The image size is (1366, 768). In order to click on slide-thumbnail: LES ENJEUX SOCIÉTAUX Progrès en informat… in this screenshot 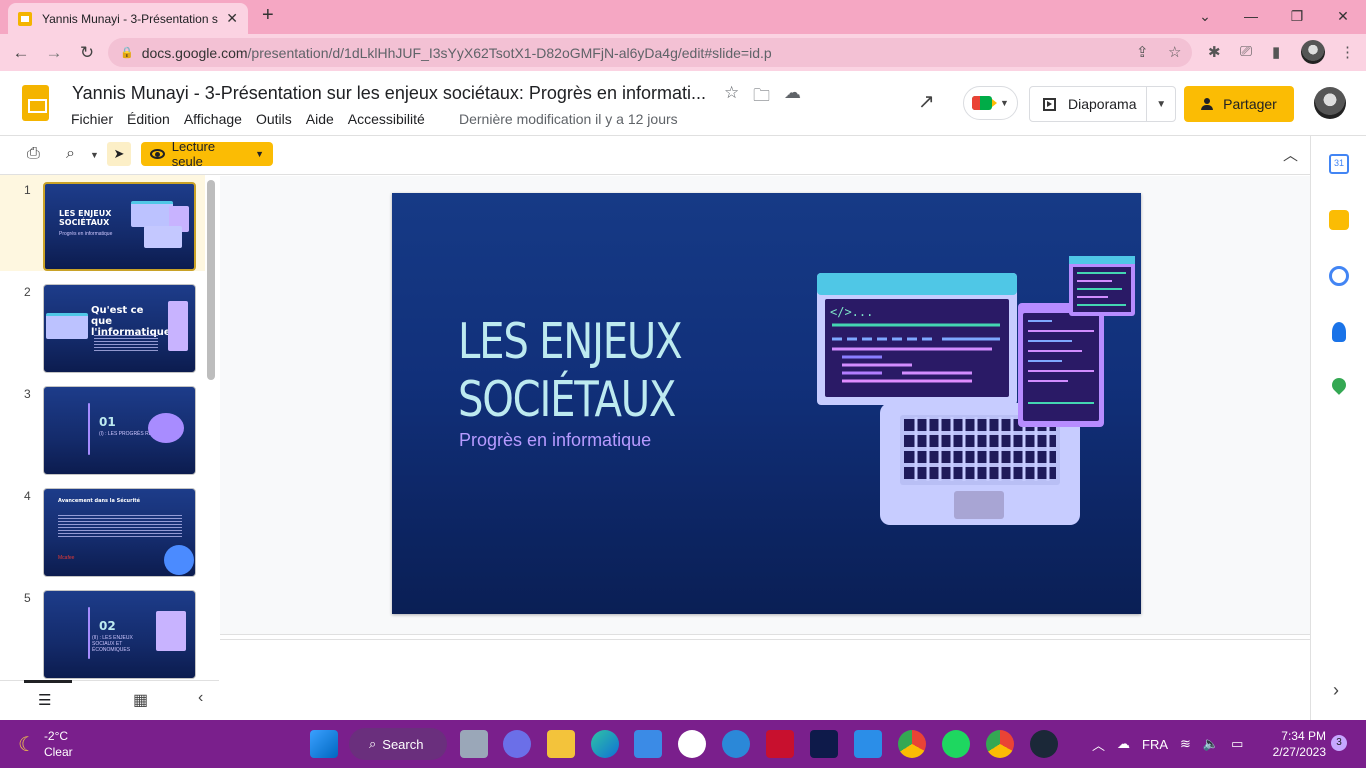, I will do `click(119, 226)`.